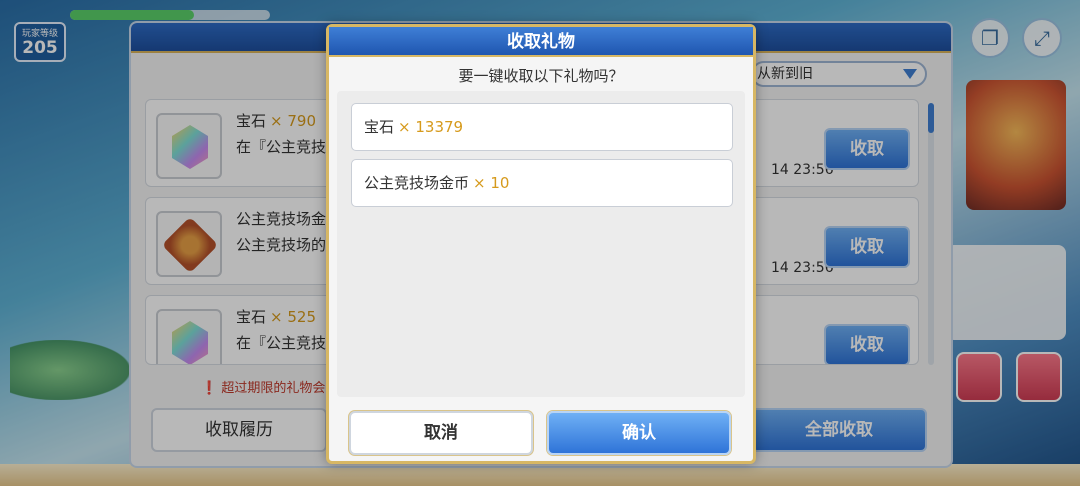 The height and width of the screenshot is (486, 1080). I want to click on dialog-title: 收取礼物, so click(541, 42).